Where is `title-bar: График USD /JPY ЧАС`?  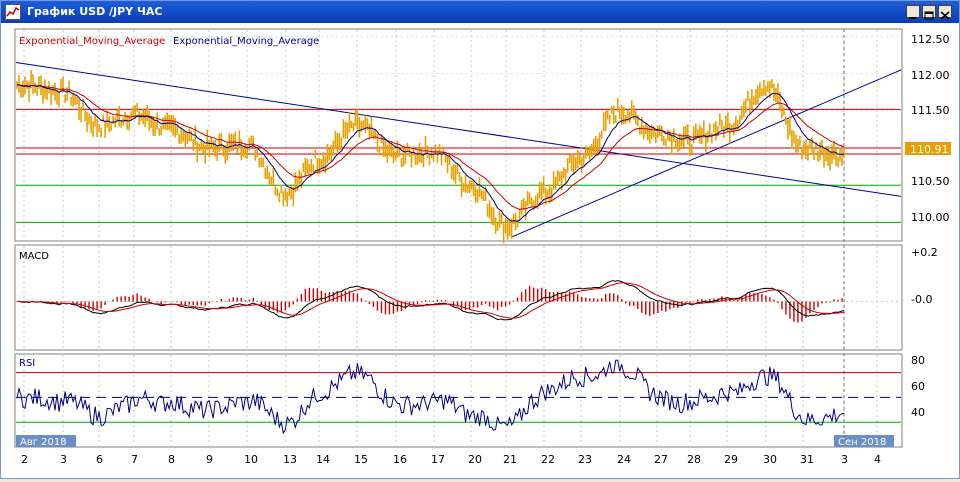 title-bar: График USD /JPY ЧАС is located at coordinates (480, 12).